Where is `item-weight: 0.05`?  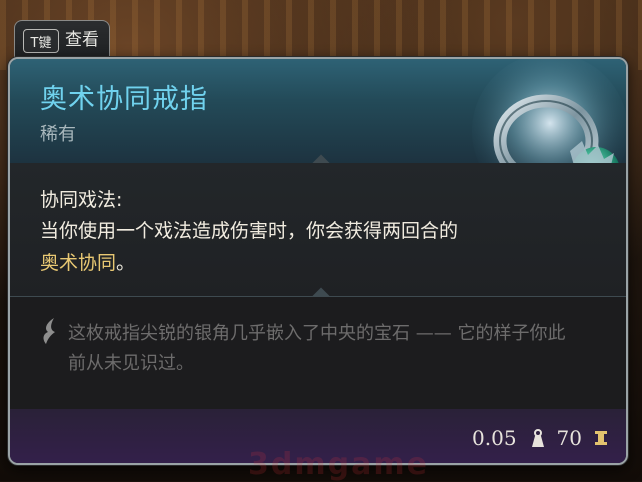
item-weight: 0.05 is located at coordinates (494, 438).